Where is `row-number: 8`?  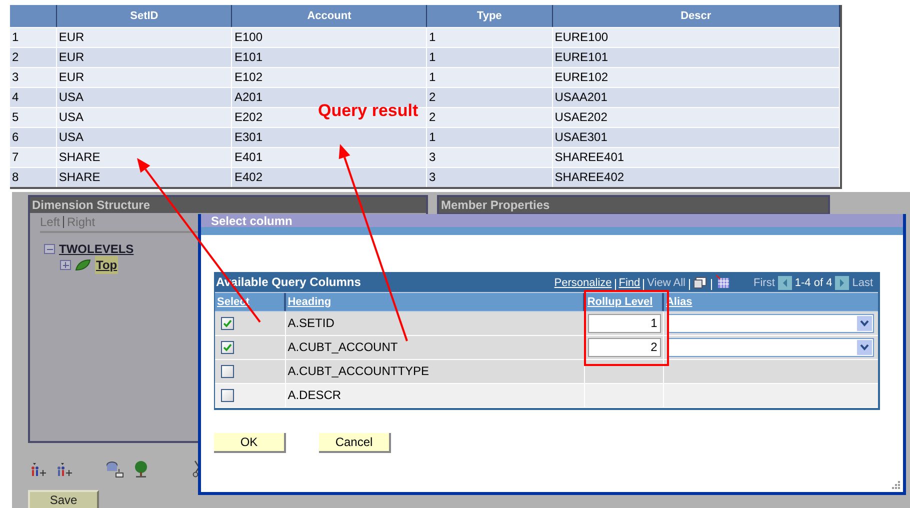 row-number: 8 is located at coordinates (33, 177).